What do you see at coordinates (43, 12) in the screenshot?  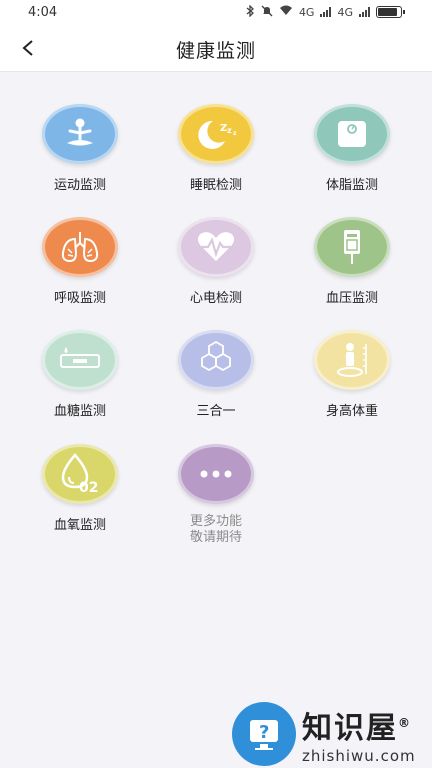 I see `status-time: 4:04` at bounding box center [43, 12].